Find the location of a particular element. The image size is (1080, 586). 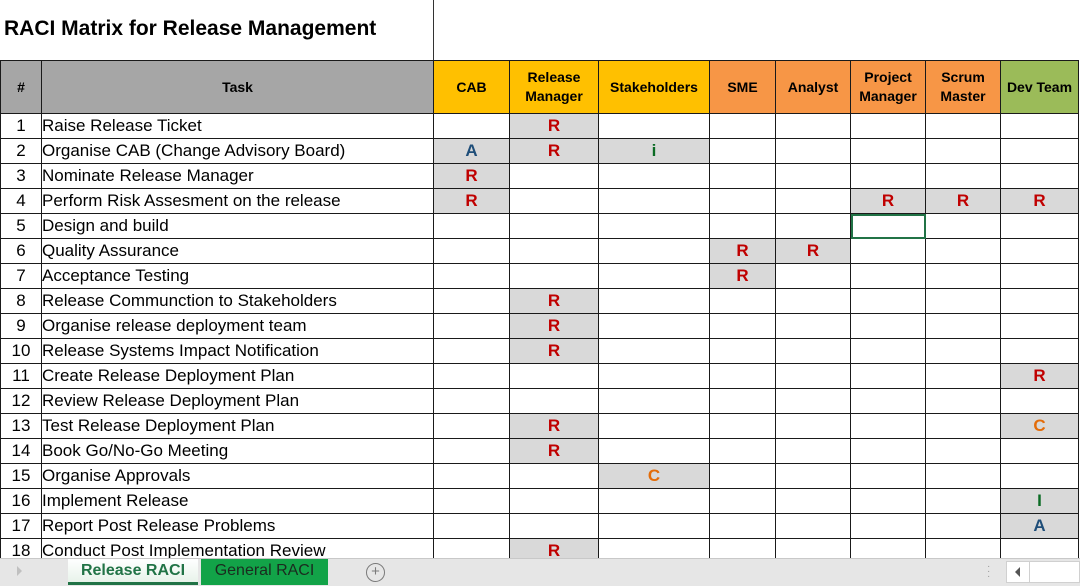

task-cell: Acceptance Testing is located at coordinates (237, 276).